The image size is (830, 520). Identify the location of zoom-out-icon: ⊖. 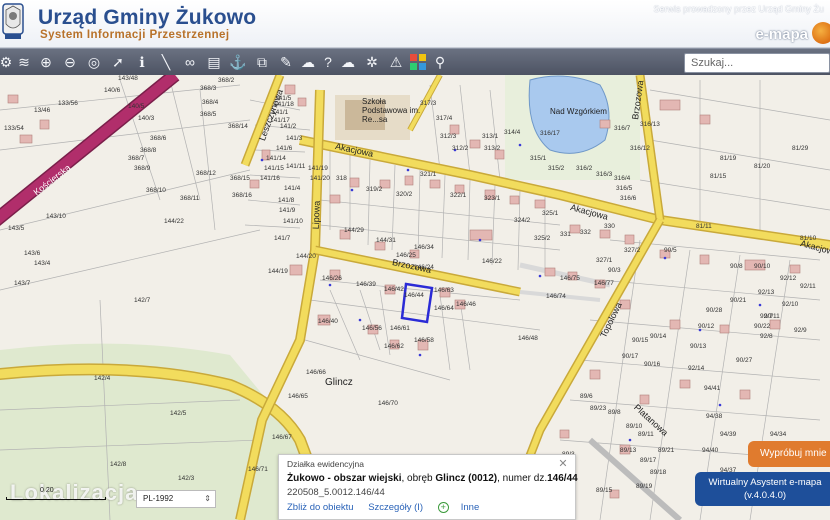
(70, 62).